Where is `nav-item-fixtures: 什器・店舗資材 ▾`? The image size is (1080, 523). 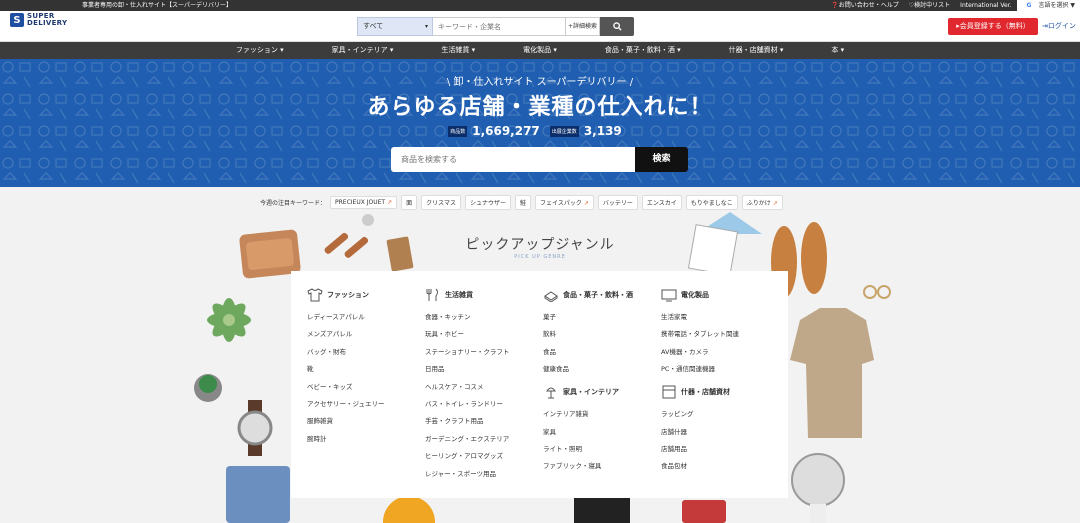 nav-item-fixtures: 什器・店舗資材 ▾ is located at coordinates (756, 50).